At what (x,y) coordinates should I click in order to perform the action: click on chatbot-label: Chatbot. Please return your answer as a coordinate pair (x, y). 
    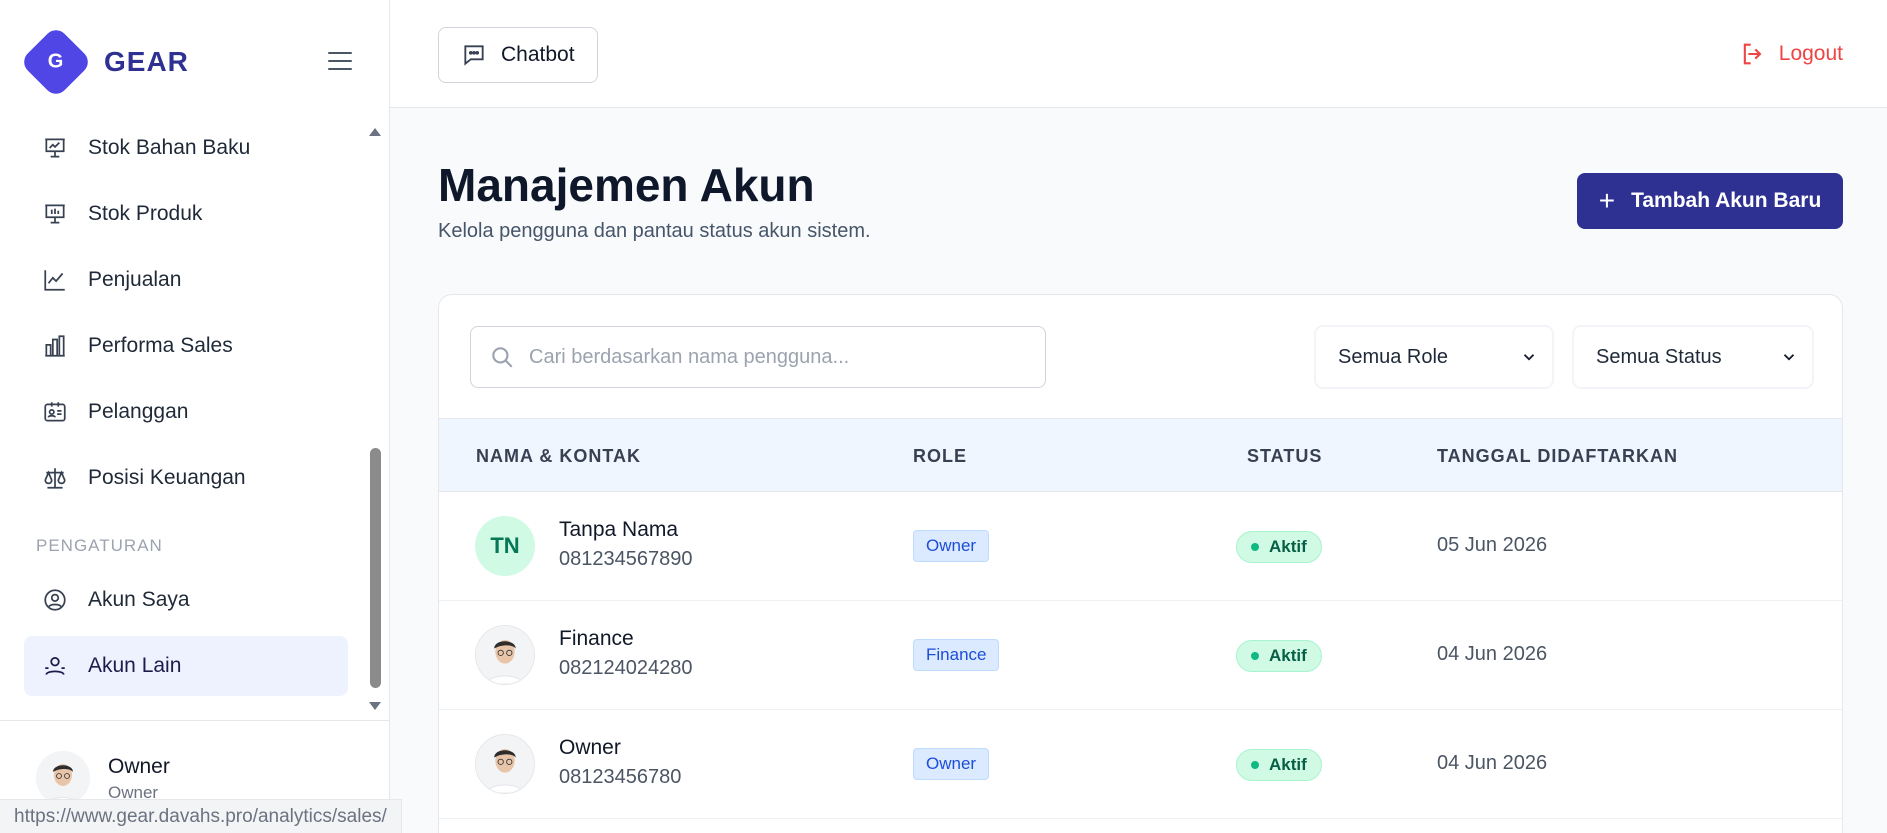
    Looking at the image, I should click on (538, 54).